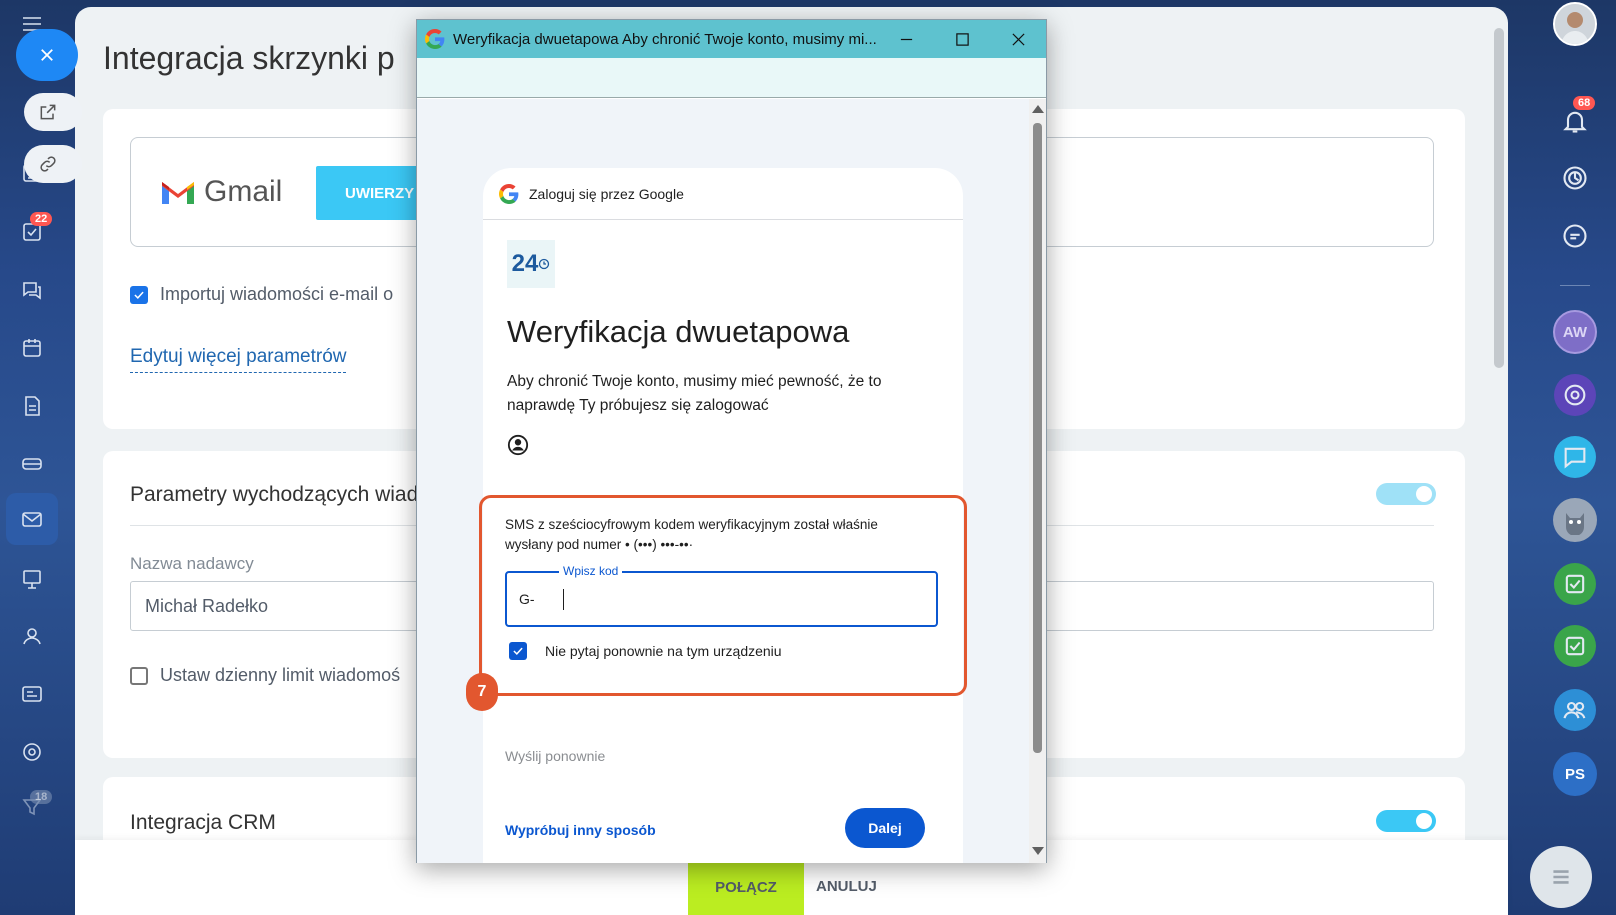 This screenshot has height=915, width=1616. I want to click on authorize-button: UWIERZY, so click(371, 193).